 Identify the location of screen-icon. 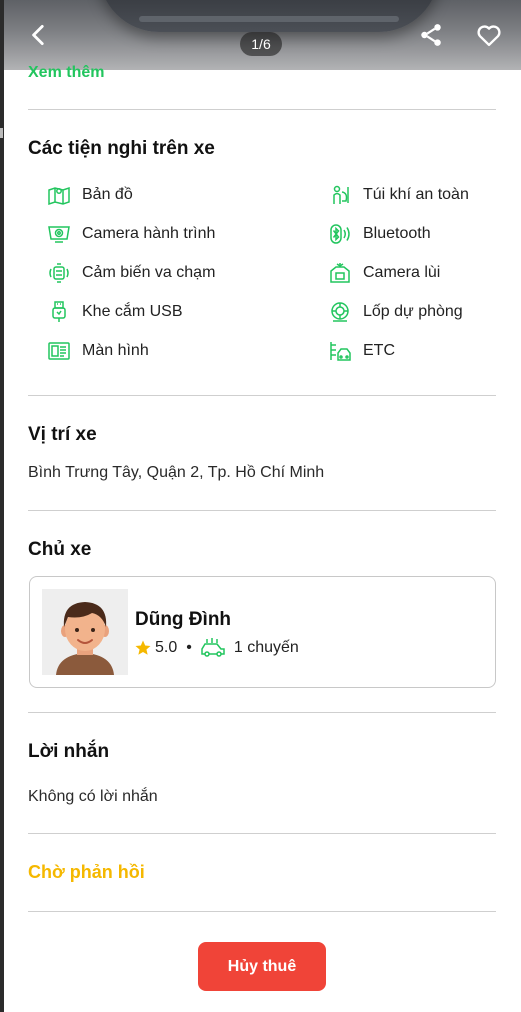
(59, 351).